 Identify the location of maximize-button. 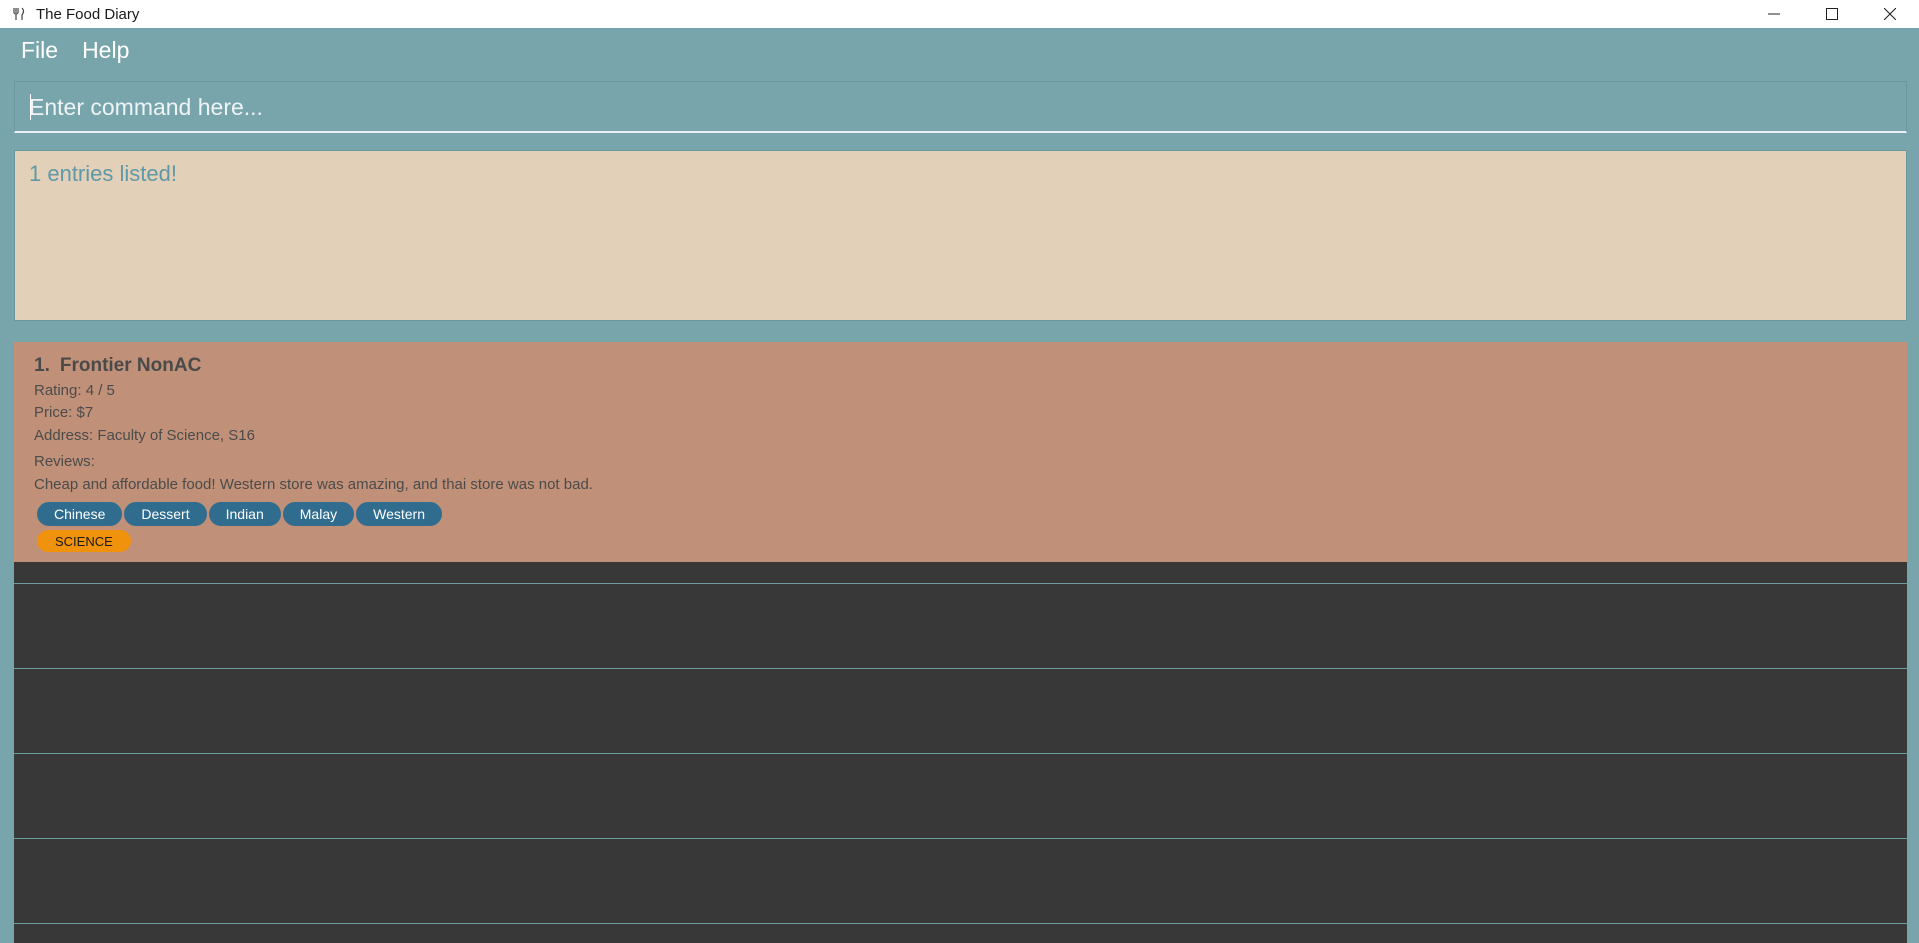
(1832, 14).